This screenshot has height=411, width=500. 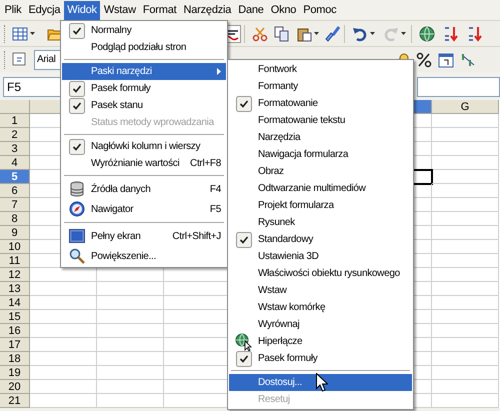 I want to click on menu-bar-item: Widok, so click(x=82, y=10).